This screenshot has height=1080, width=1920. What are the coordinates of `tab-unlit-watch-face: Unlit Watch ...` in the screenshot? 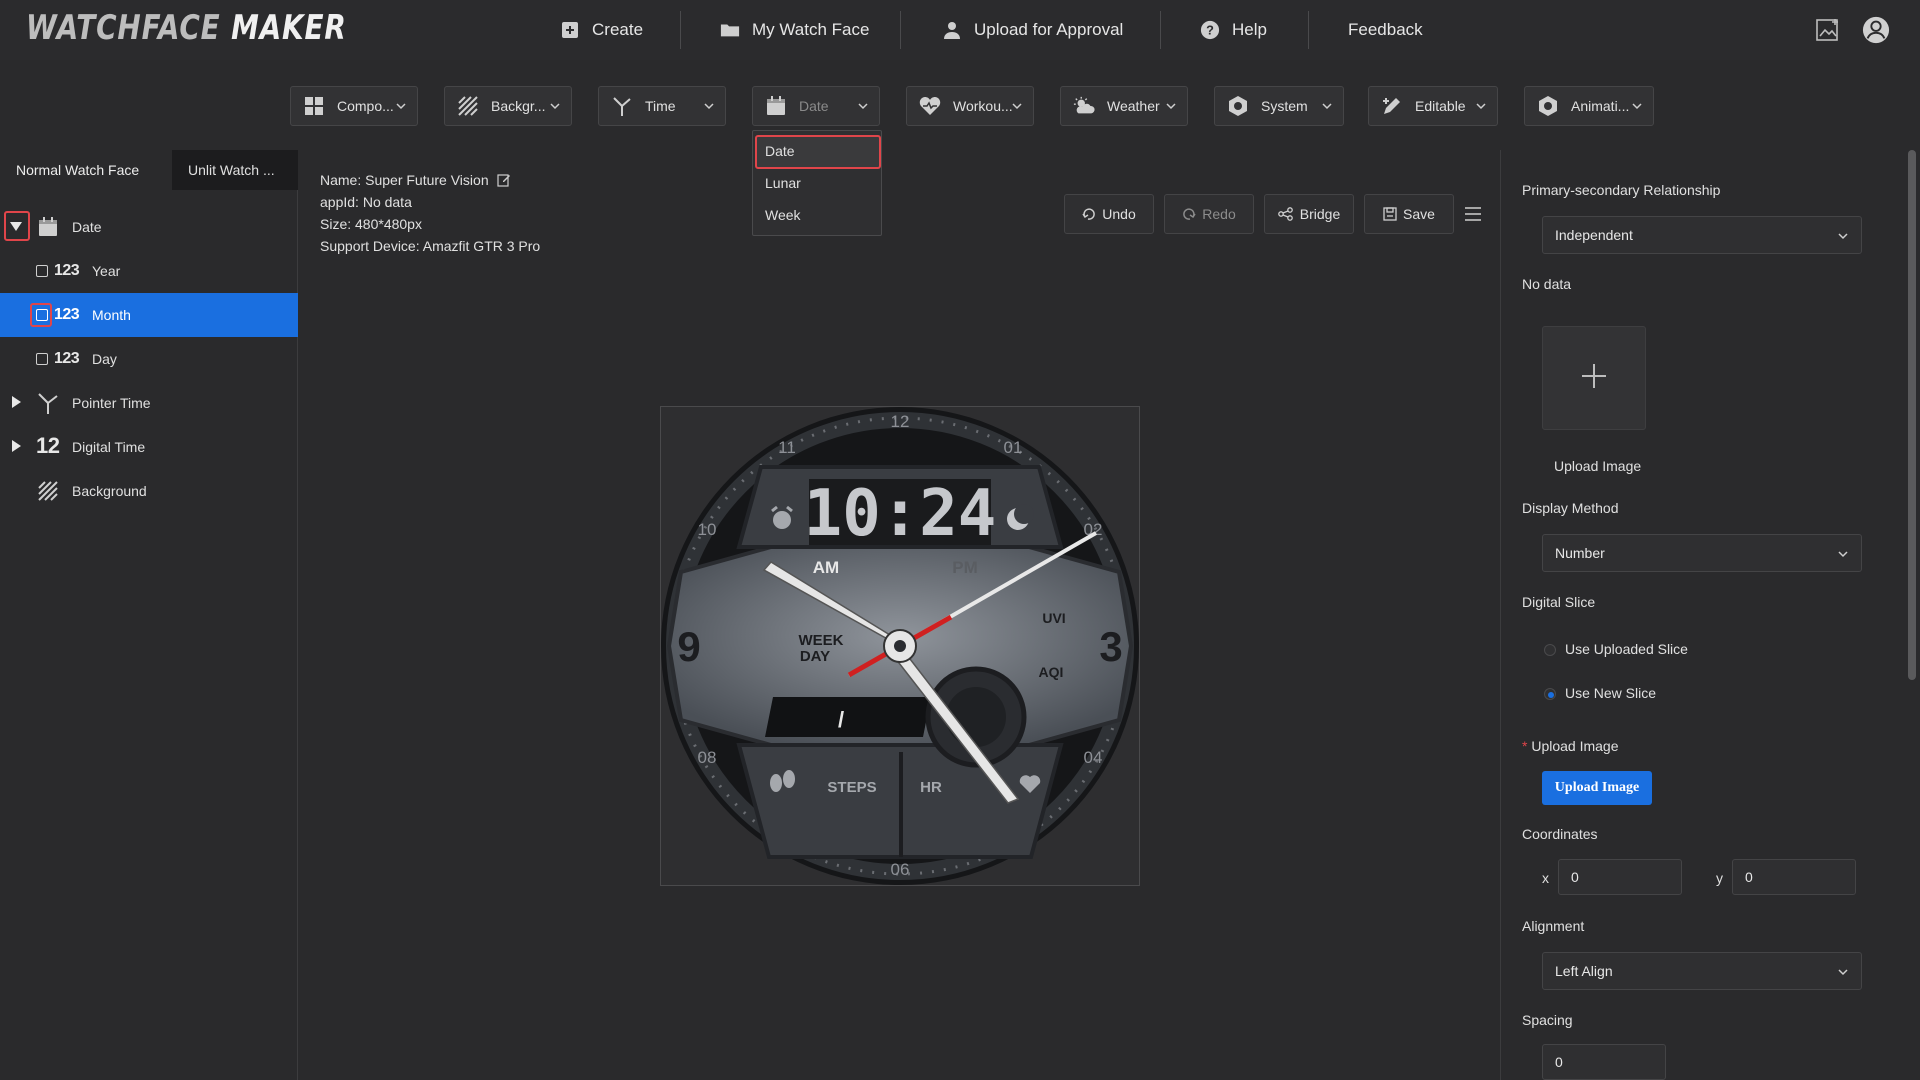 It's located at (235, 170).